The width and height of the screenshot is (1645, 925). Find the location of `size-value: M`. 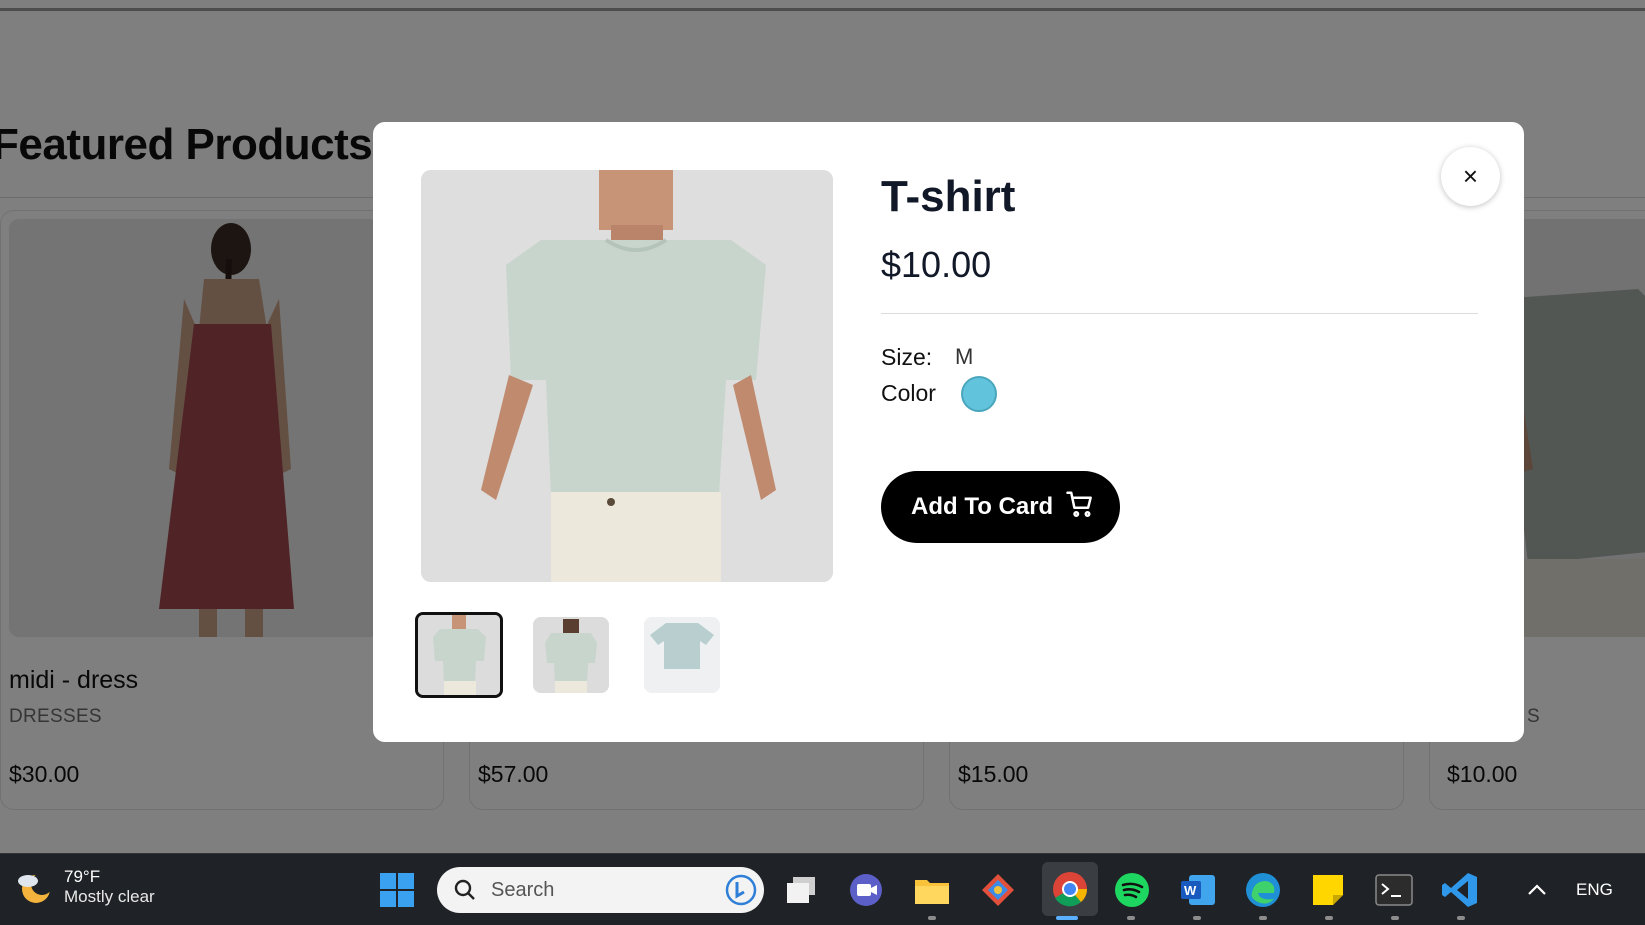

size-value: M is located at coordinates (964, 357).